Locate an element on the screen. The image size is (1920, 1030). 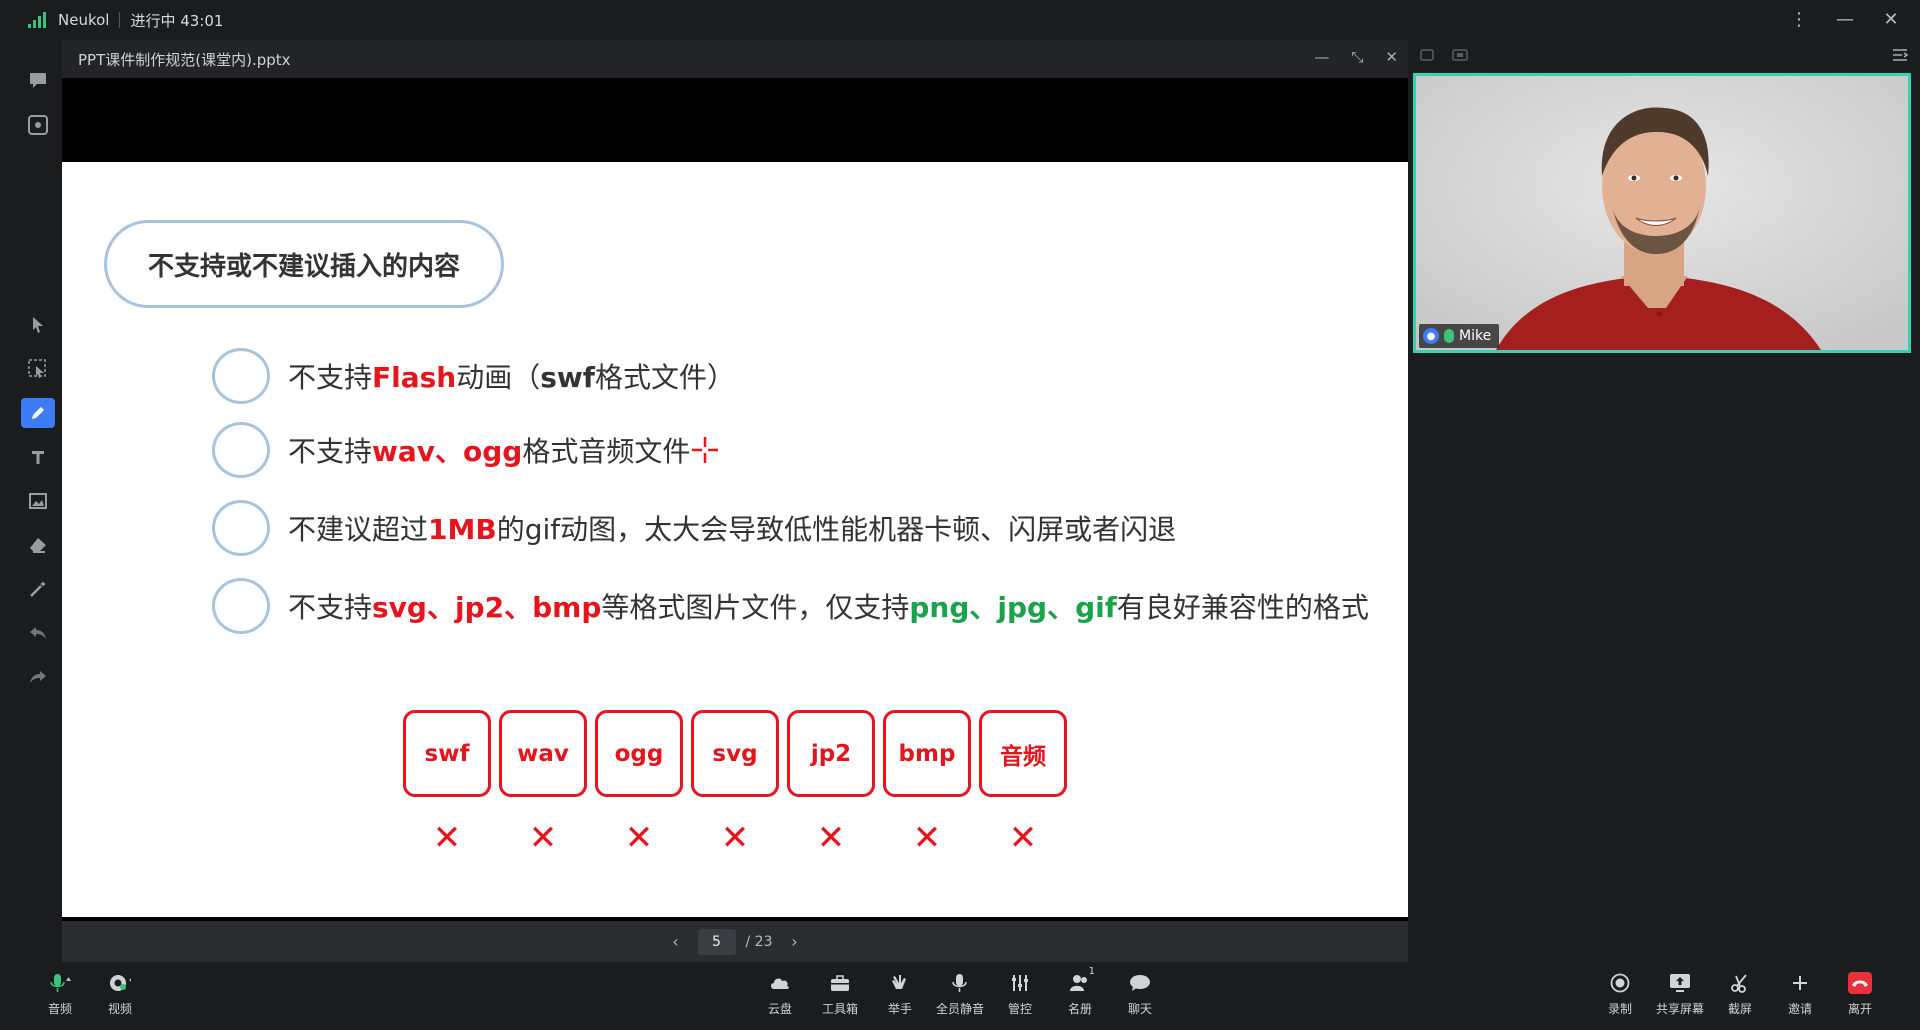
bullet-text: 不建议超过1MB的gif动图，太大会导致低性能机器卡顿、闪屏或者闪退 is located at coordinates (732, 529).